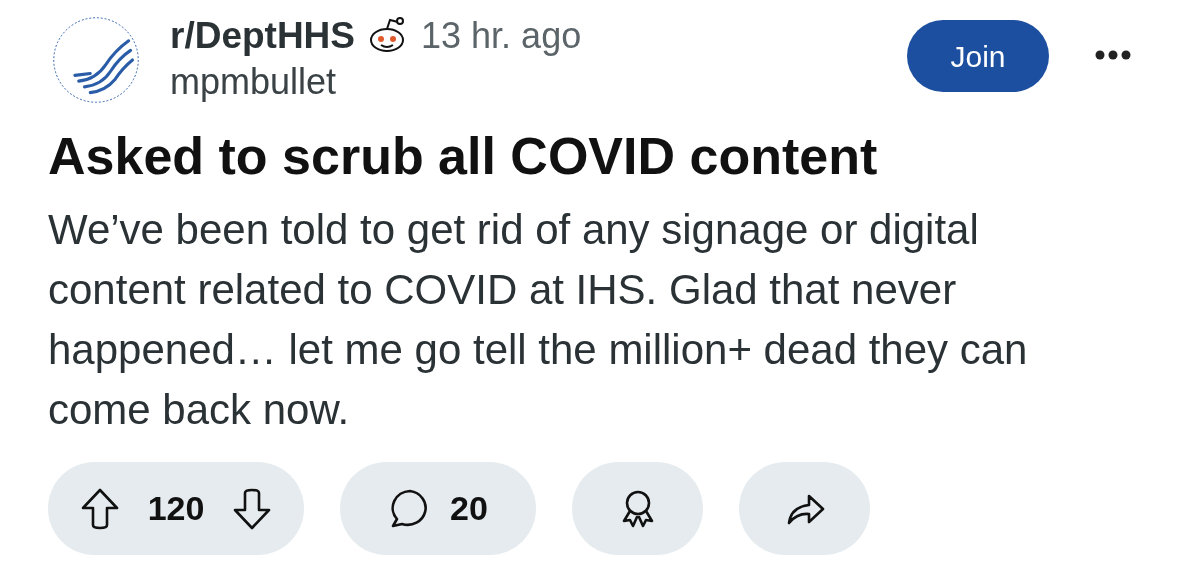 This screenshot has width=1179, height=586. I want to click on vote-bar: 120, so click(176, 508).